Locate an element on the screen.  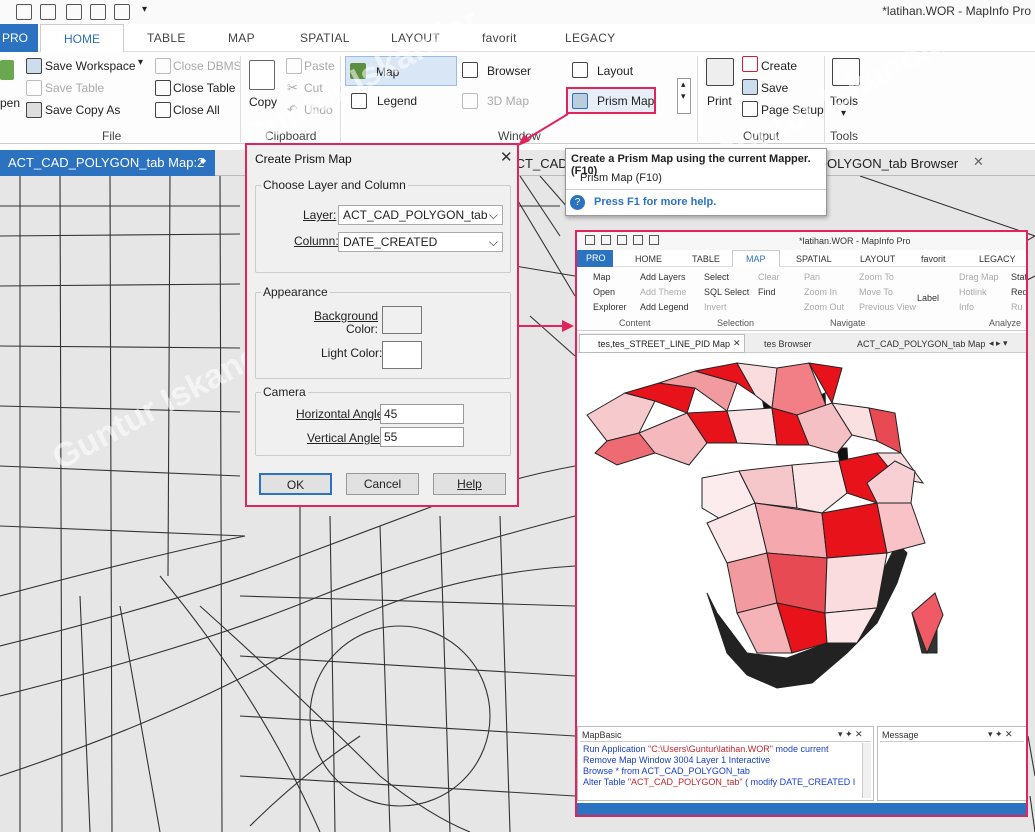
help-button: Help is located at coordinates (469, 484).